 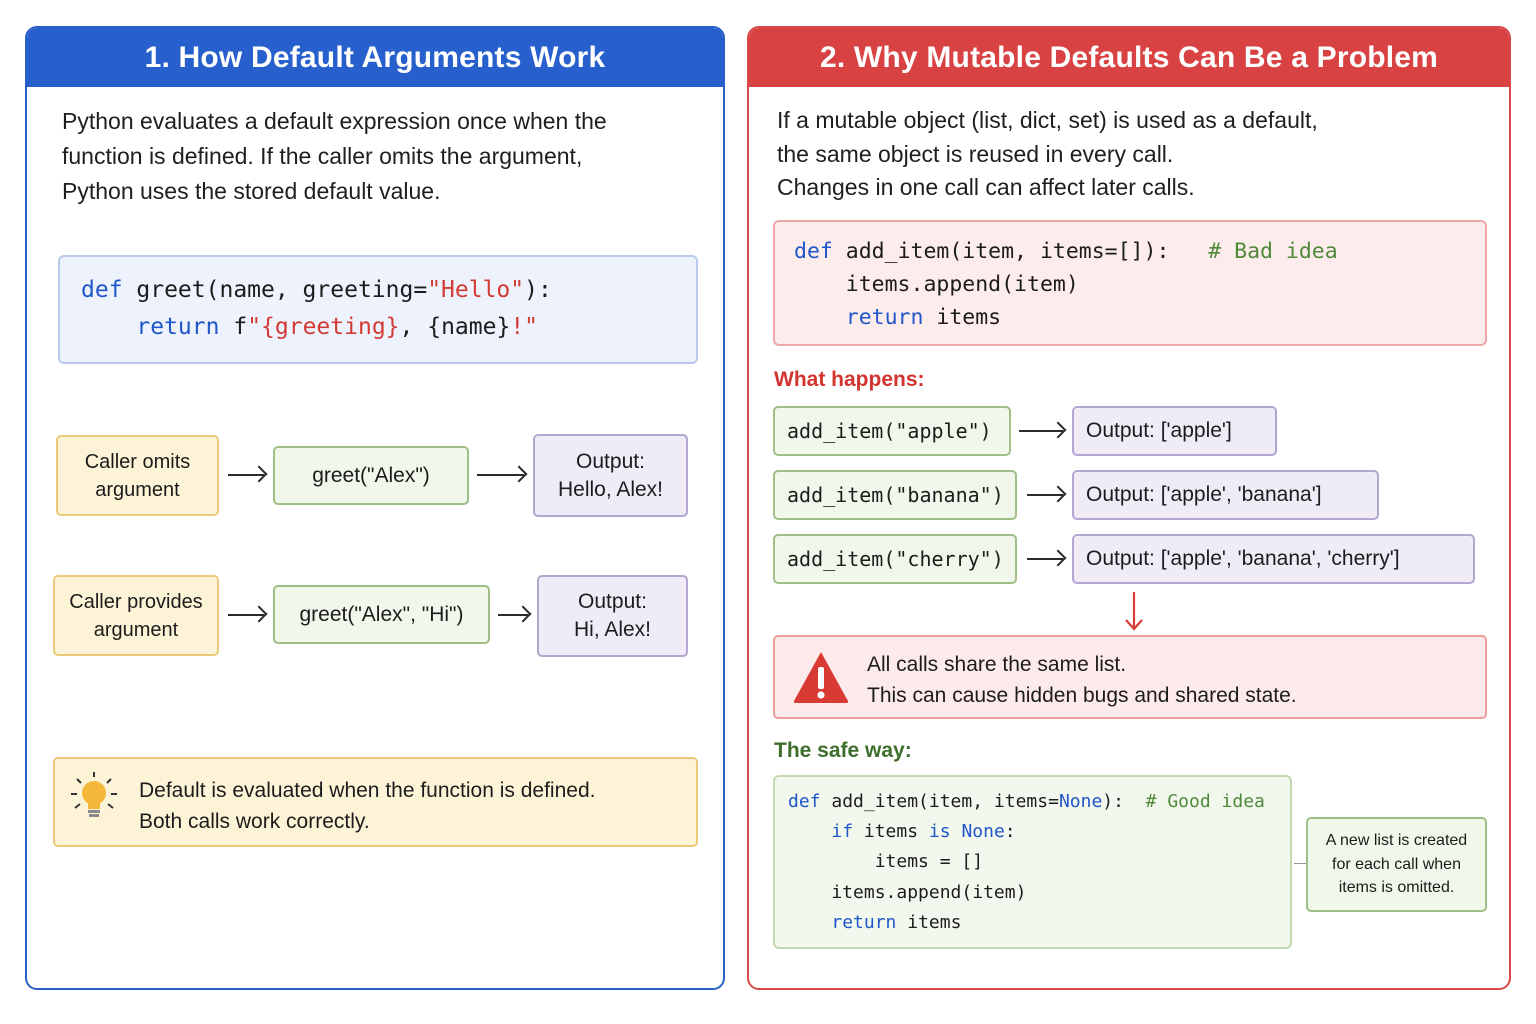 What do you see at coordinates (896, 922) in the screenshot?
I see `good-code-line-5: return items` at bounding box center [896, 922].